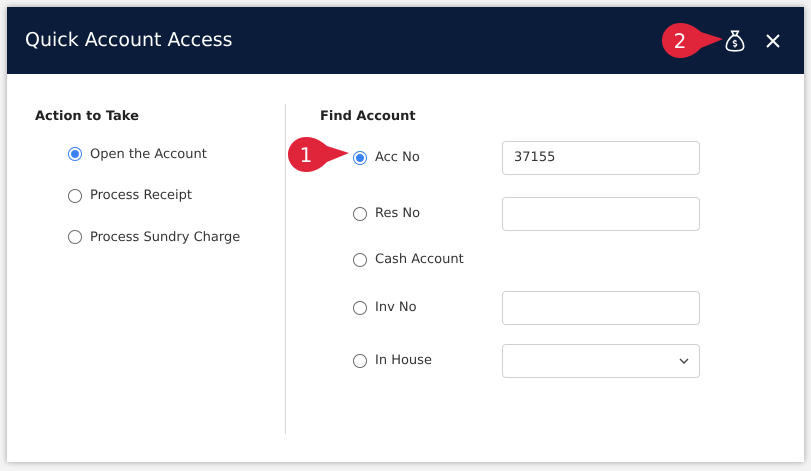  What do you see at coordinates (693, 41) in the screenshot?
I see `callout-marker: 2` at bounding box center [693, 41].